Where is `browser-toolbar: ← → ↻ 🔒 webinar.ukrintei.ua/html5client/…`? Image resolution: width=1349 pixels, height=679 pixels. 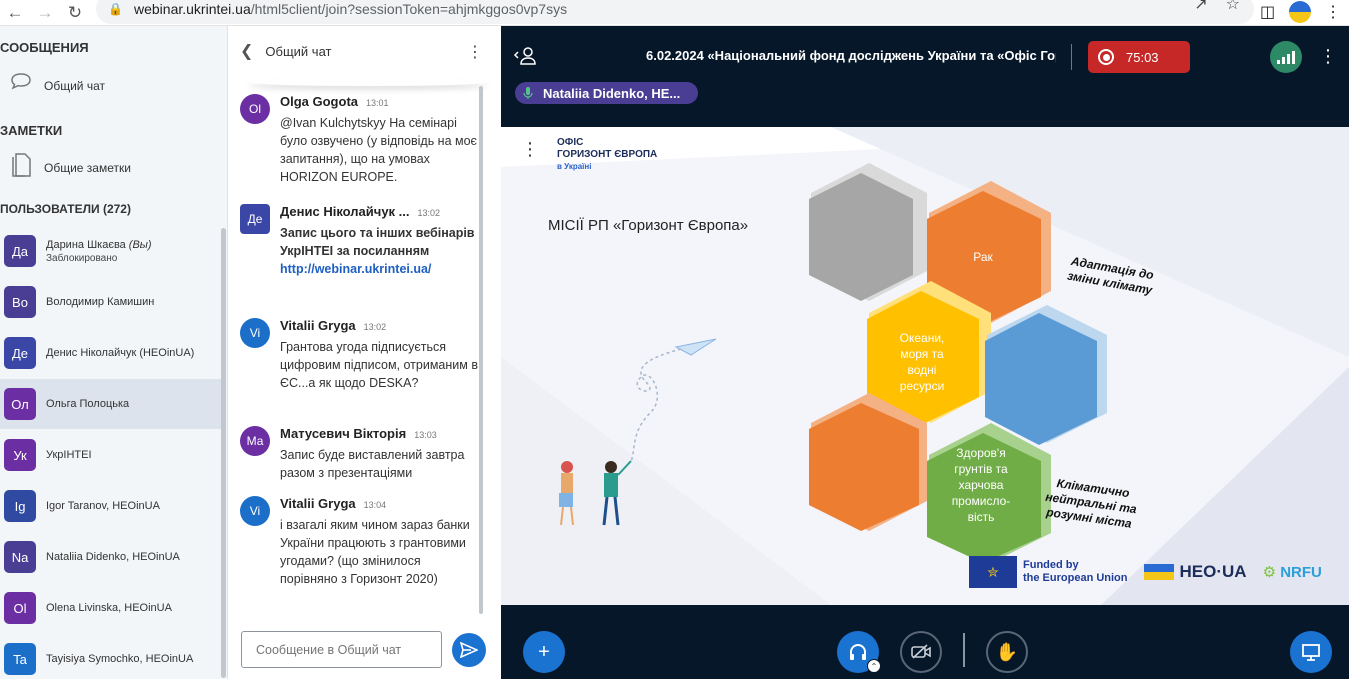
browser-toolbar: ← → ↻ 🔒 webinar.ukrintei.ua/html5client/… is located at coordinates (674, 13).